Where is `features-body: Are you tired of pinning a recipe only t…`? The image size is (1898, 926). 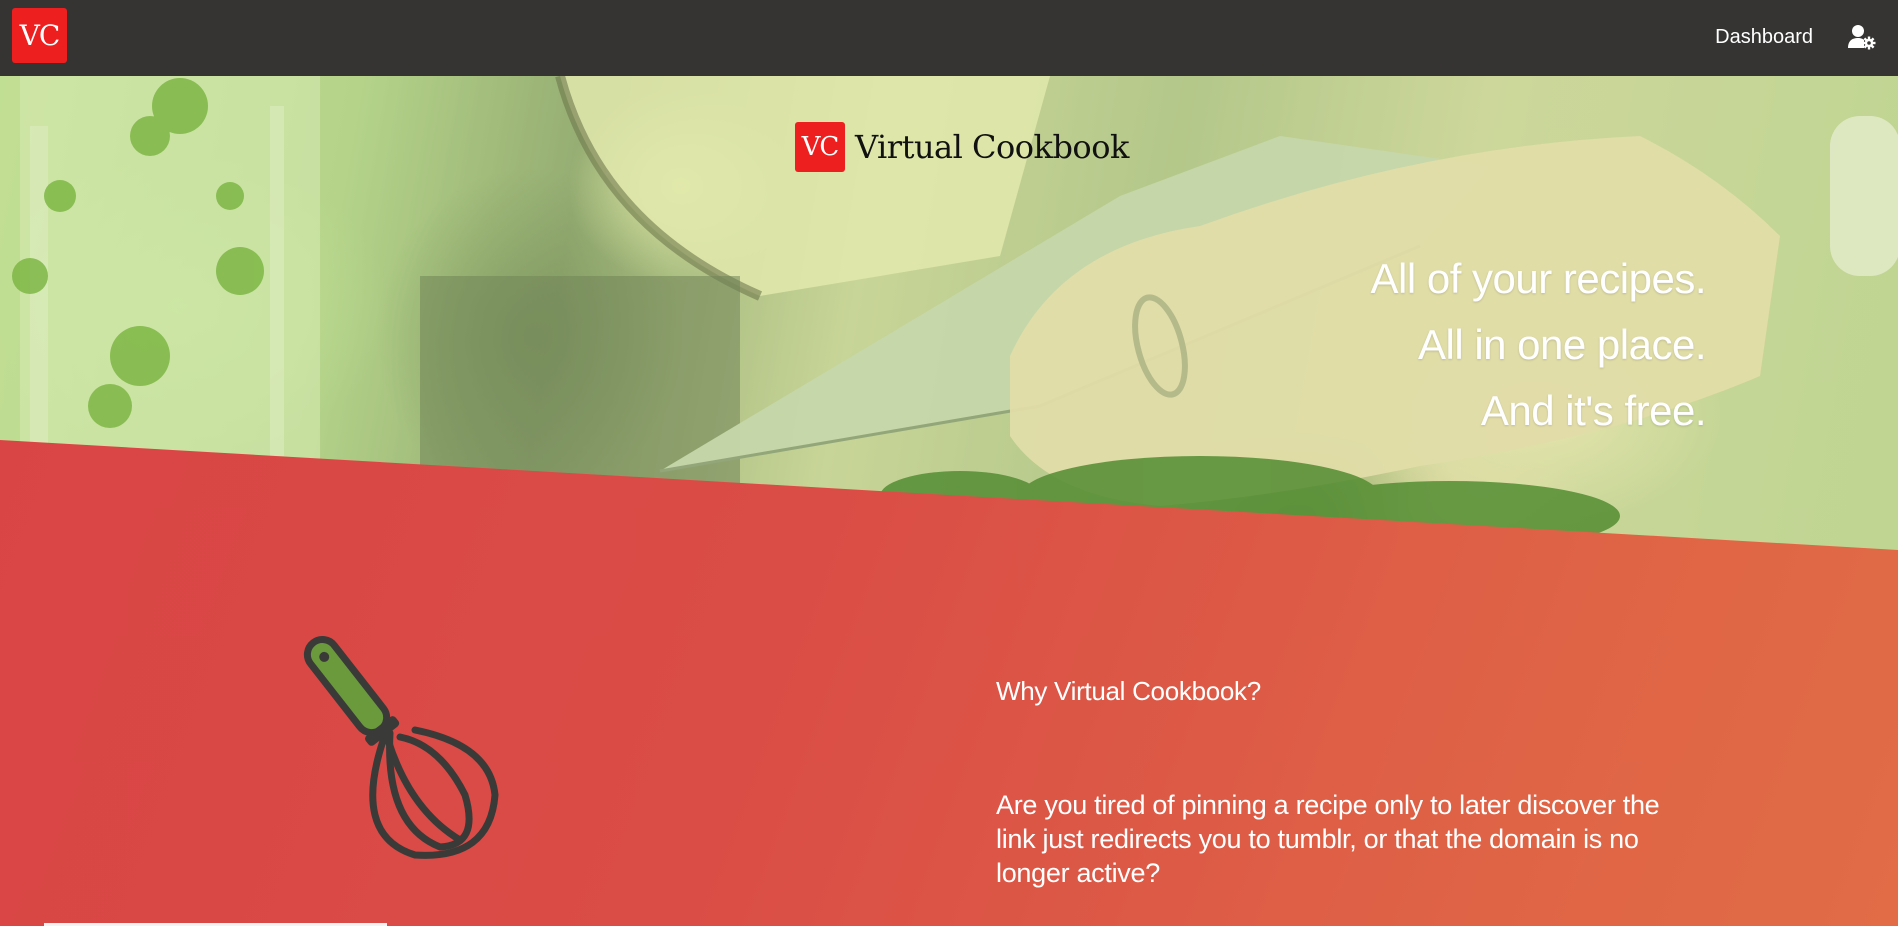
features-body: Are you tired of pinning a recipe only t… is located at coordinates (1328, 839).